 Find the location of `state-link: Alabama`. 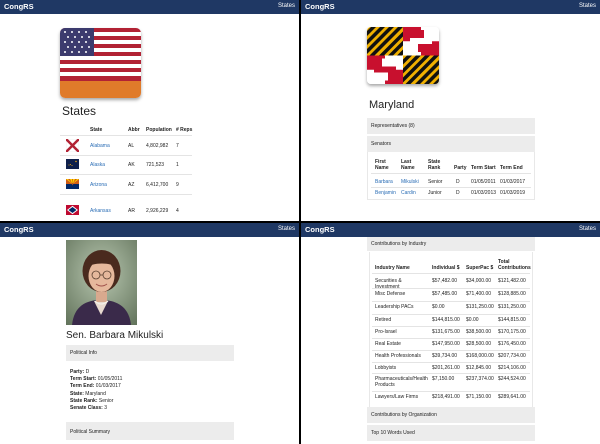

state-link: Alabama is located at coordinates (100, 146).